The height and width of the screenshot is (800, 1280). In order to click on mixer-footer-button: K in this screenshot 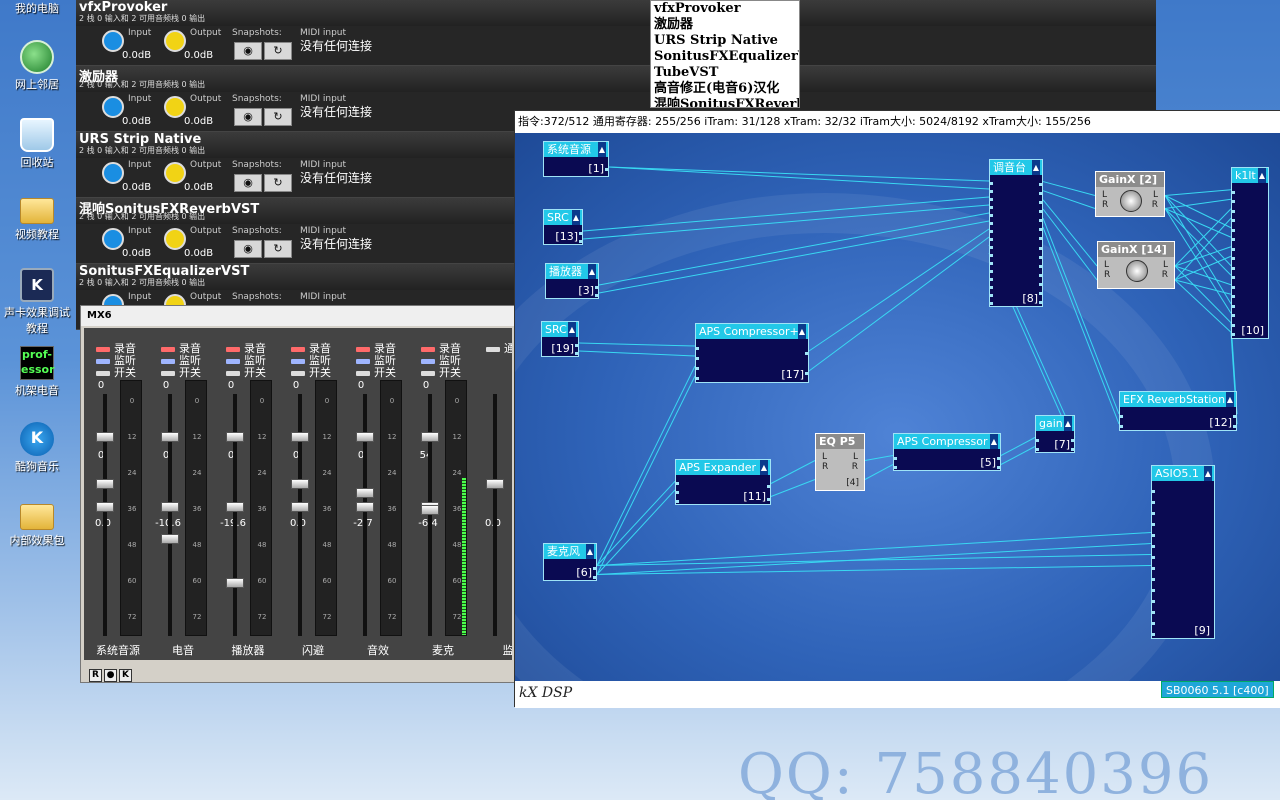, I will do `click(125, 675)`.